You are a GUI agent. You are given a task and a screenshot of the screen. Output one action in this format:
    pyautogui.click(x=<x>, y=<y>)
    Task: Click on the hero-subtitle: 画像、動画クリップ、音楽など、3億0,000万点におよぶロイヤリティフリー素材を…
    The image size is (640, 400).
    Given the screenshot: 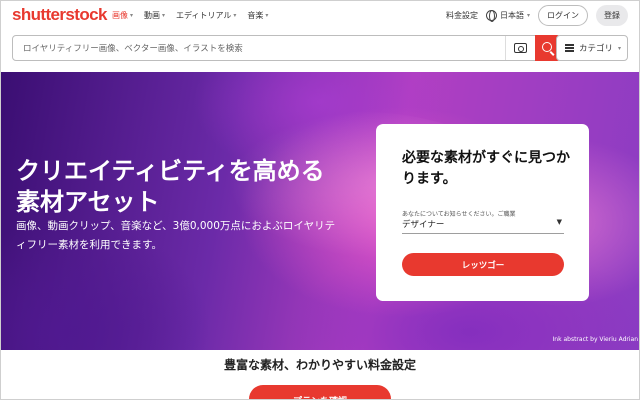 What is the action you would take?
    pyautogui.click(x=176, y=235)
    